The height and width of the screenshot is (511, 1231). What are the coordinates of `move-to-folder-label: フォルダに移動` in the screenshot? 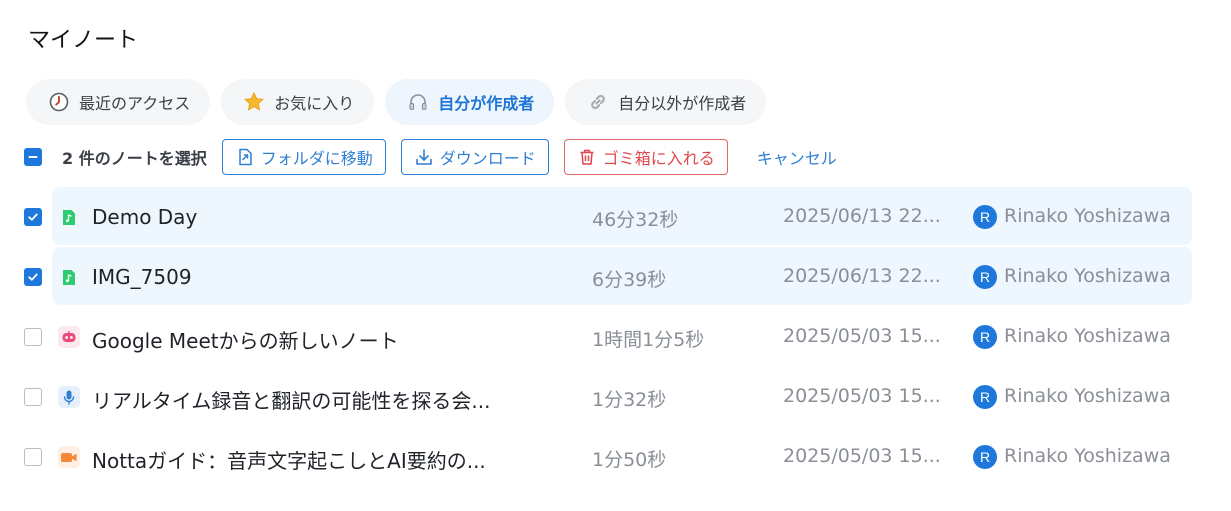 It's located at (316, 158).